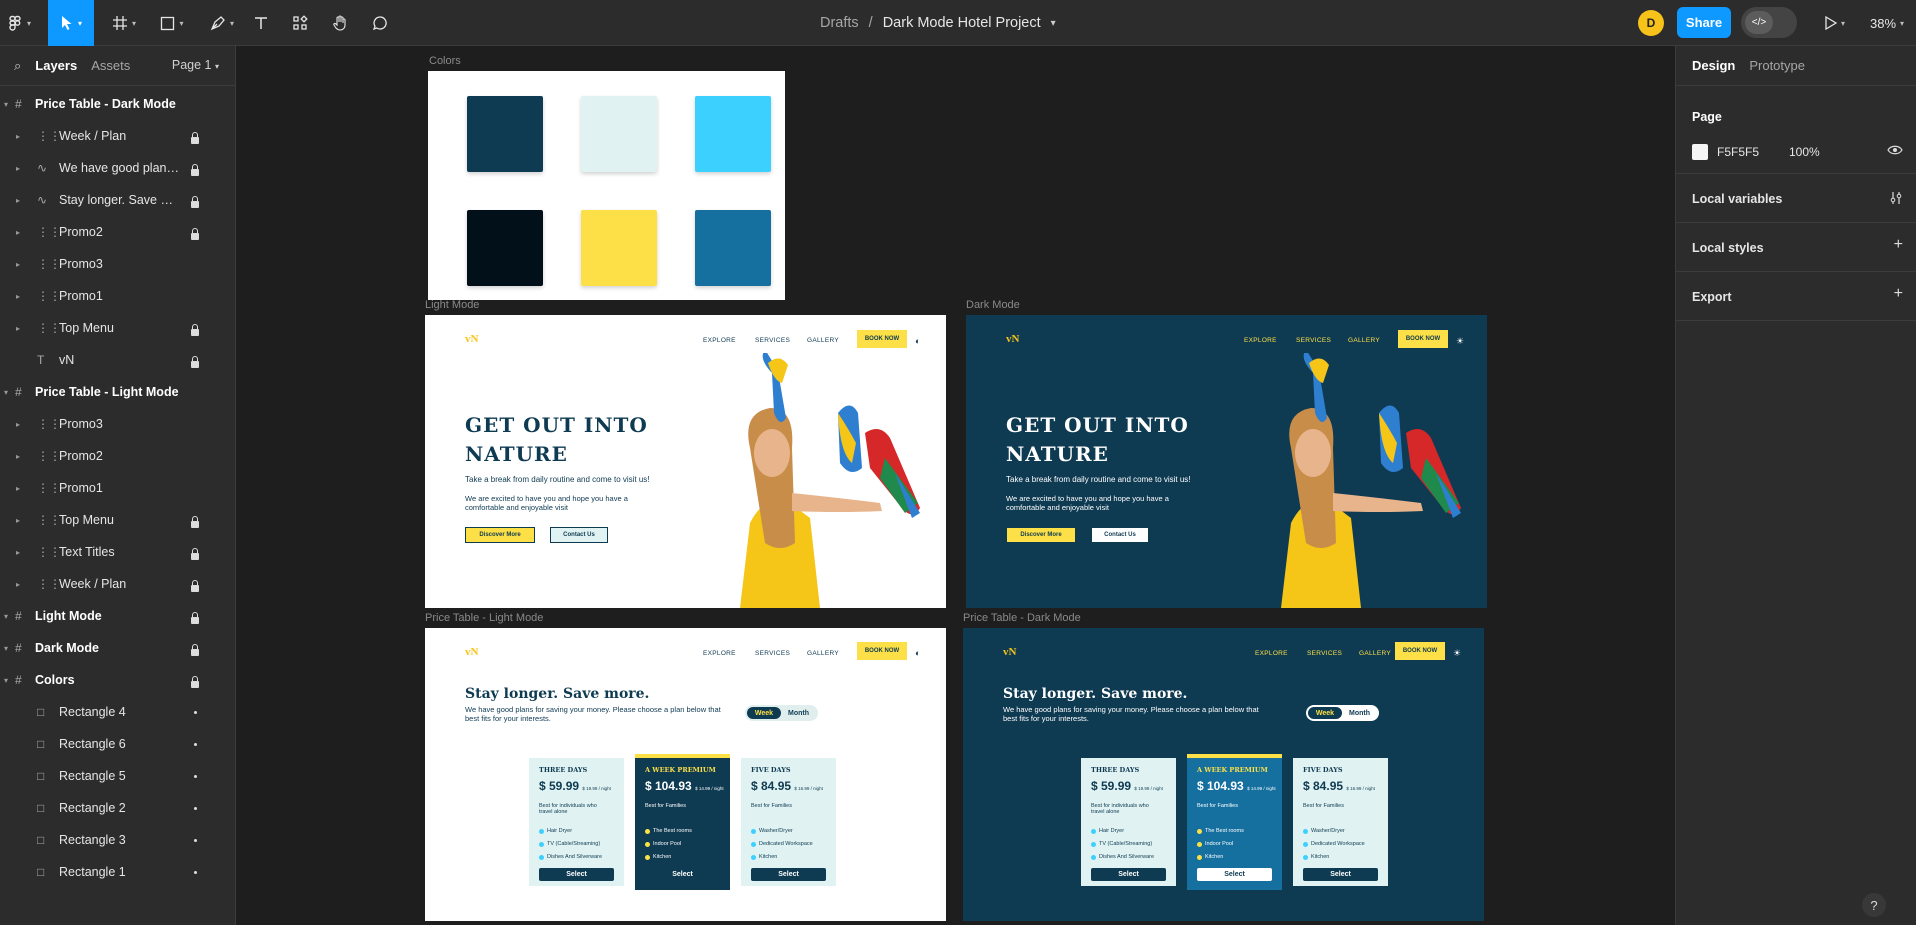 Image resolution: width=1916 pixels, height=925 pixels. Describe the element at coordinates (118, 104) in the screenshot. I see `layer-row: ▾ # Price Table - Dark Mode` at that location.